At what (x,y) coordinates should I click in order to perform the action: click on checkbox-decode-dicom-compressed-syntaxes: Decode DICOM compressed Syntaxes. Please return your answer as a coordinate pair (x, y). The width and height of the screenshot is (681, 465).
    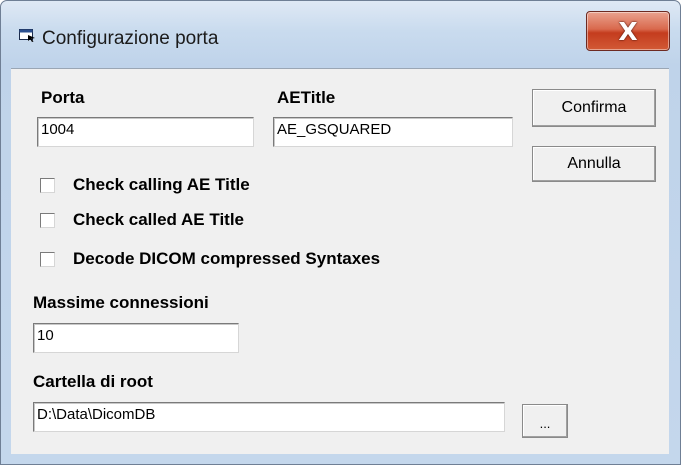
    Looking at the image, I should click on (210, 259).